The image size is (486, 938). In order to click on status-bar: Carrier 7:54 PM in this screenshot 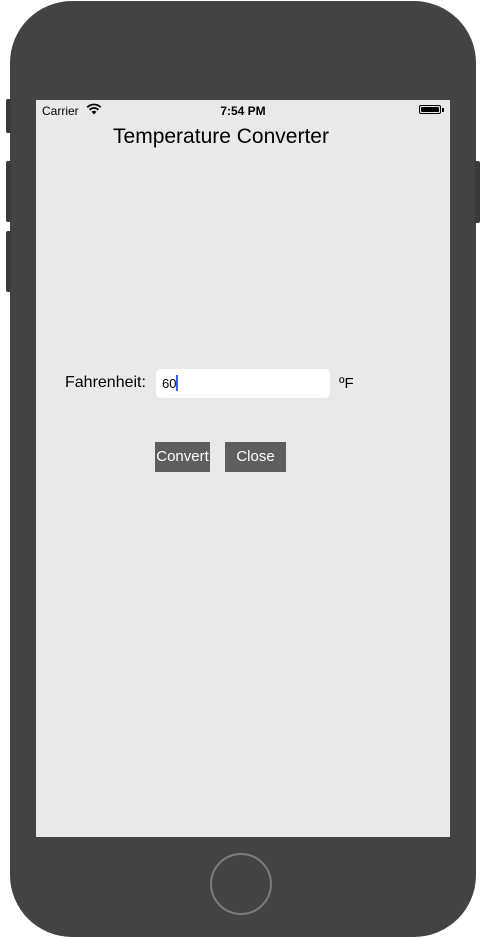, I will do `click(243, 111)`.